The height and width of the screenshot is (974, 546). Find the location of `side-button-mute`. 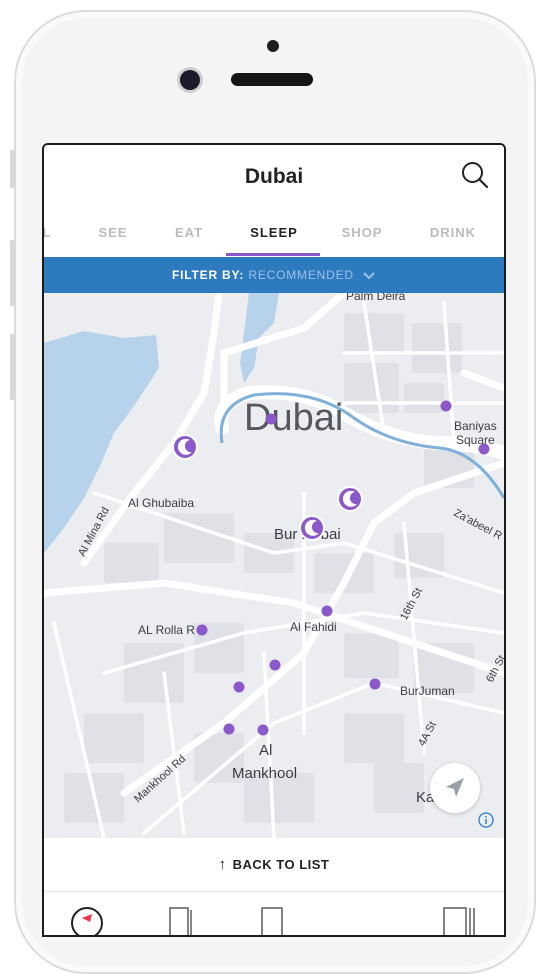

side-button-mute is located at coordinates (12, 169).